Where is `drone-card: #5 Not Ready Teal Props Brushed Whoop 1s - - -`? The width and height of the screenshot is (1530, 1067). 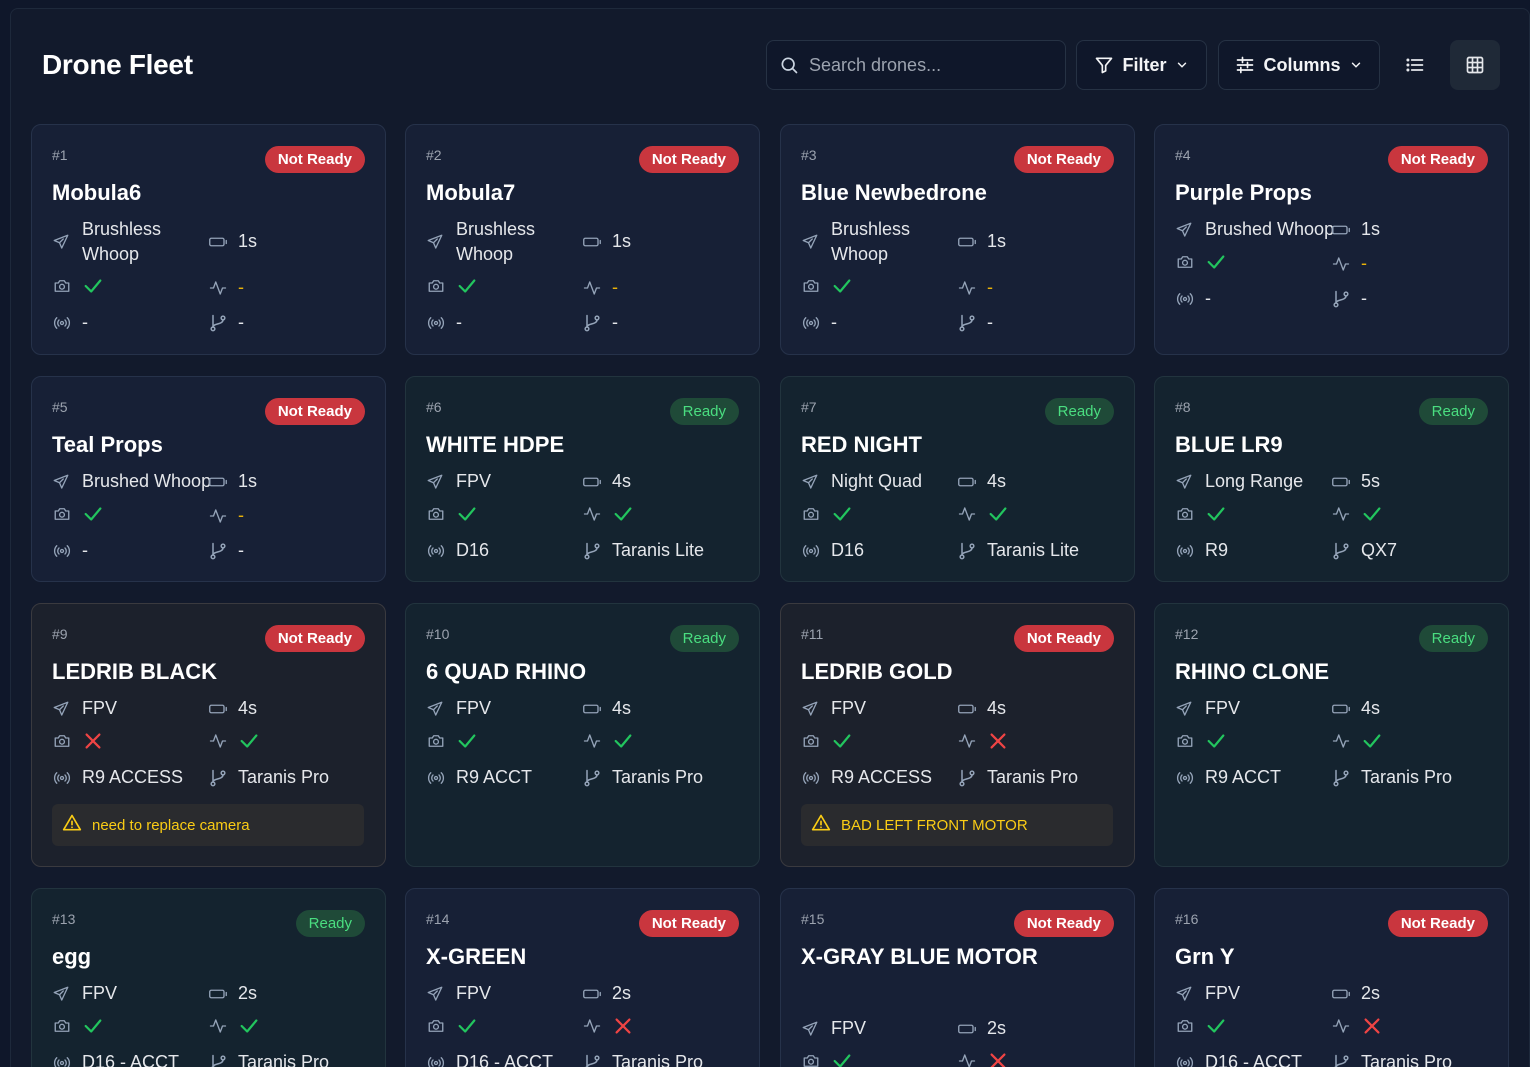
drone-card: #5 Not Ready Teal Props Brushed Whoop 1s - - - is located at coordinates (208, 479).